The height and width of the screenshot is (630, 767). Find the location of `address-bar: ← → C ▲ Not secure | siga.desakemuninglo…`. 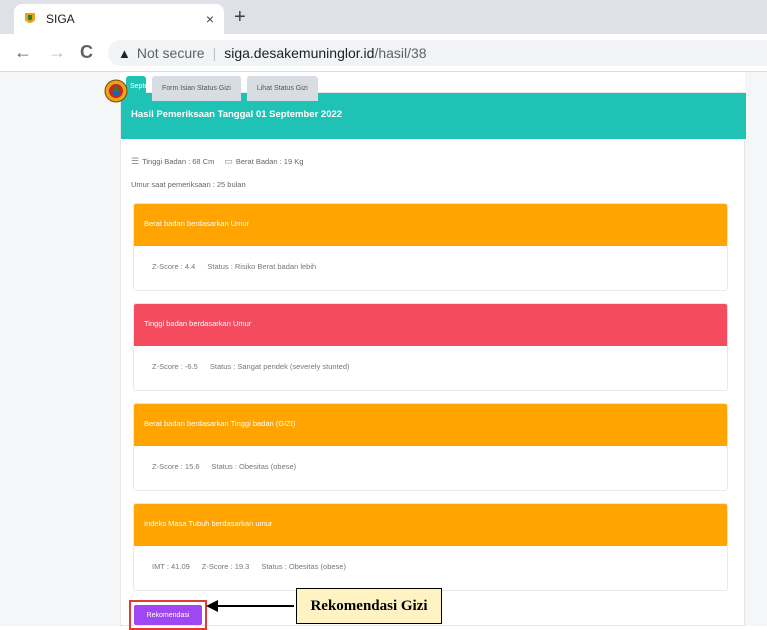

address-bar: ← → C ▲ Not secure | siga.desakemuninglo… is located at coordinates (383, 53).